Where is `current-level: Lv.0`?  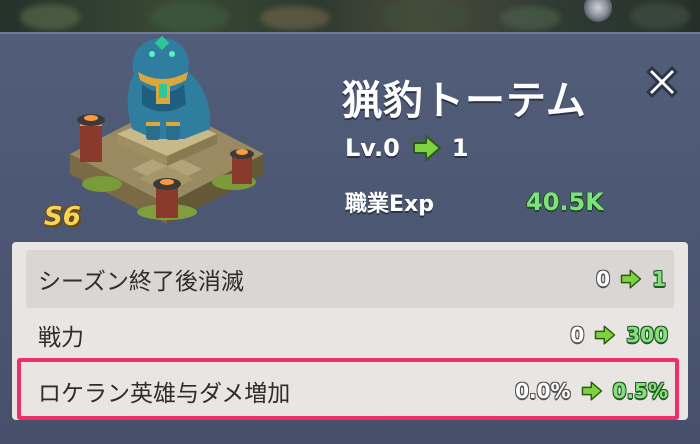
current-level: Lv.0 is located at coordinates (372, 148).